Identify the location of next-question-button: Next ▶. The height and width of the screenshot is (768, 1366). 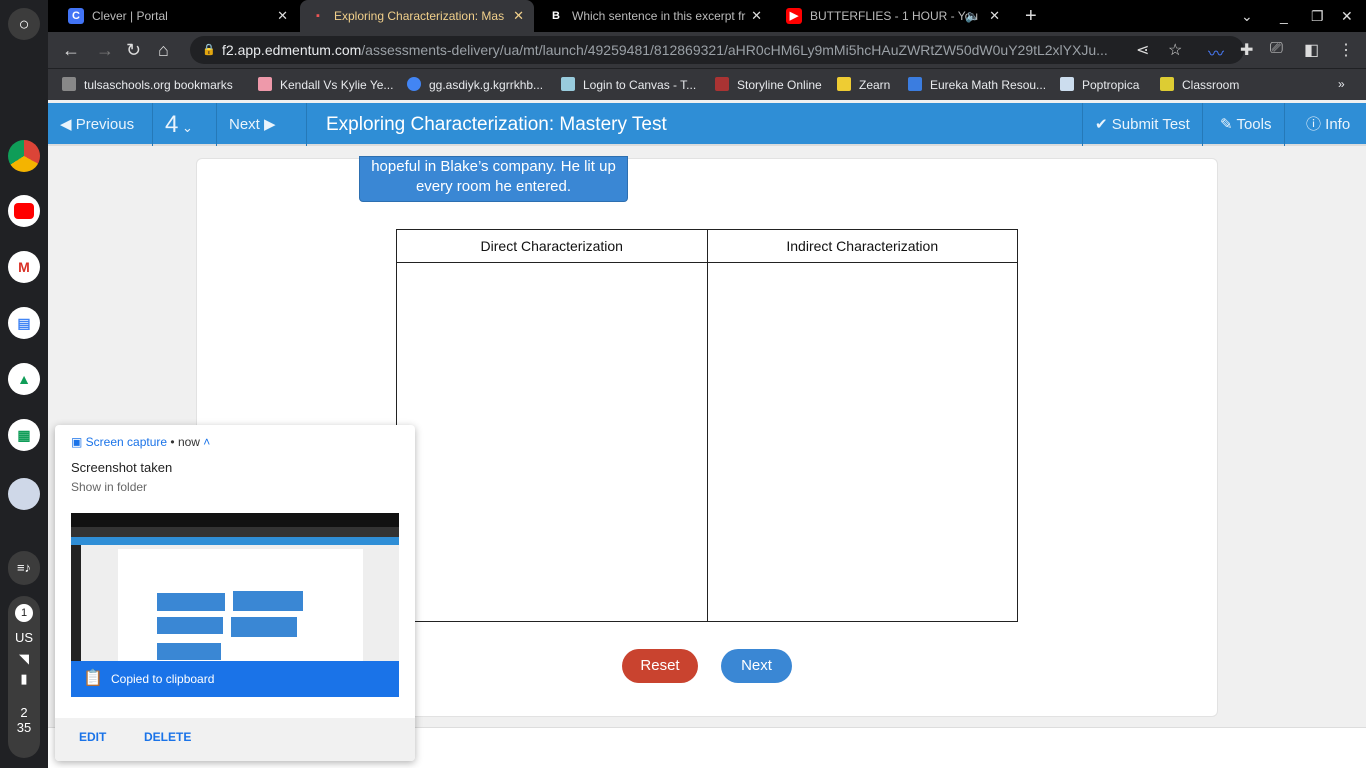
(262, 124).